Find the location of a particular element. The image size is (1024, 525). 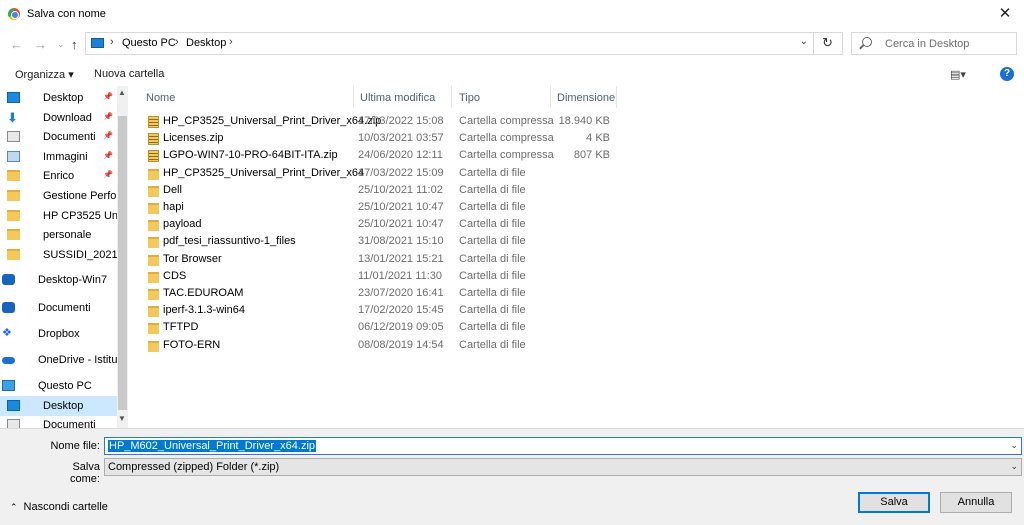

sidebar-item: Questo PC is located at coordinates (58, 386).